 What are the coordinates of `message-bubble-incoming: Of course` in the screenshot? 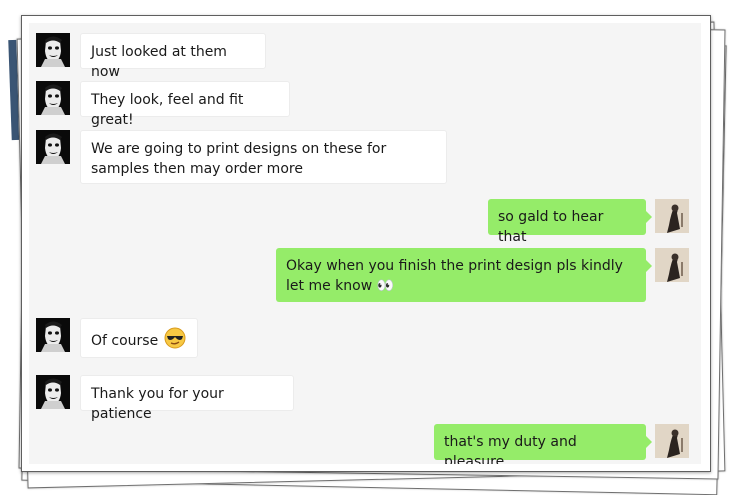 It's located at (139, 338).